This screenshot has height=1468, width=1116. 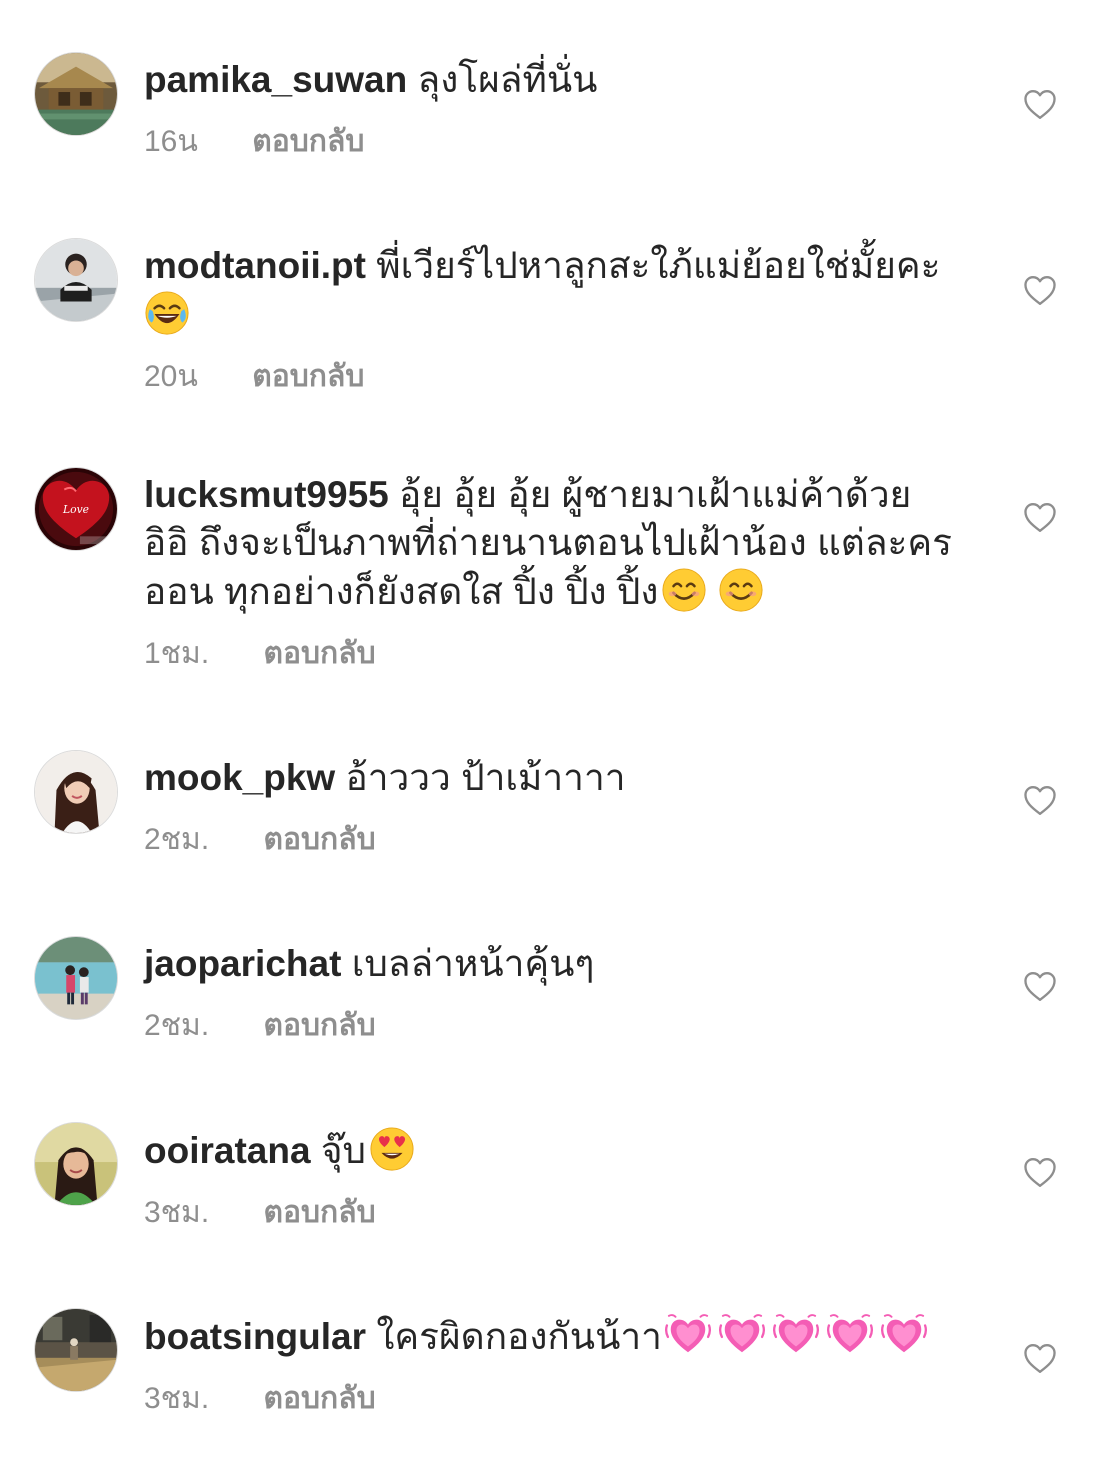 What do you see at coordinates (275, 79) in the screenshot?
I see `username-link: pamika_suwan` at bounding box center [275, 79].